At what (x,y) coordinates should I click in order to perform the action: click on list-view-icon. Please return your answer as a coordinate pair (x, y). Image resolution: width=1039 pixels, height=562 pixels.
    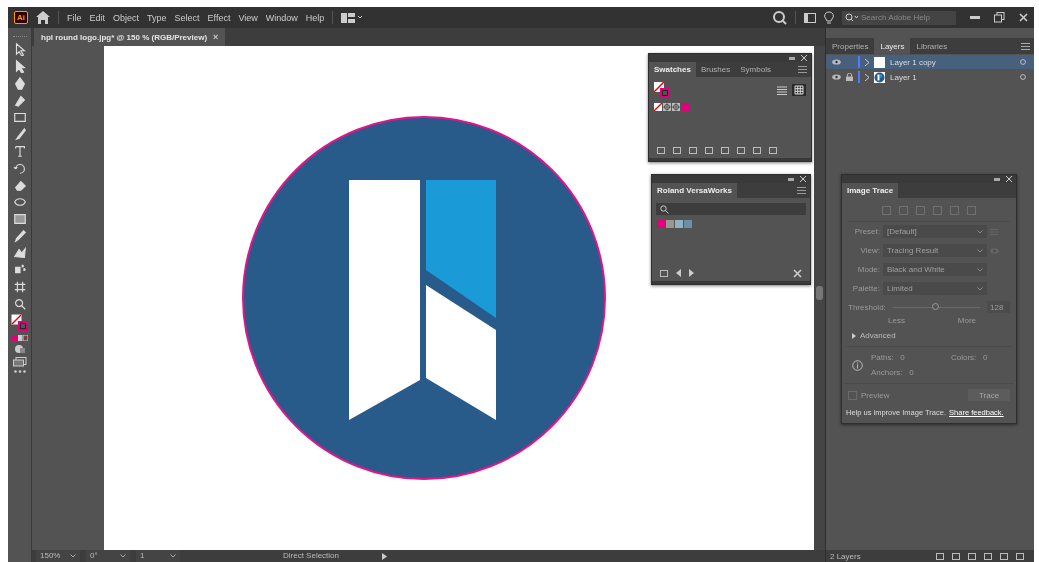
    Looking at the image, I should click on (782, 90).